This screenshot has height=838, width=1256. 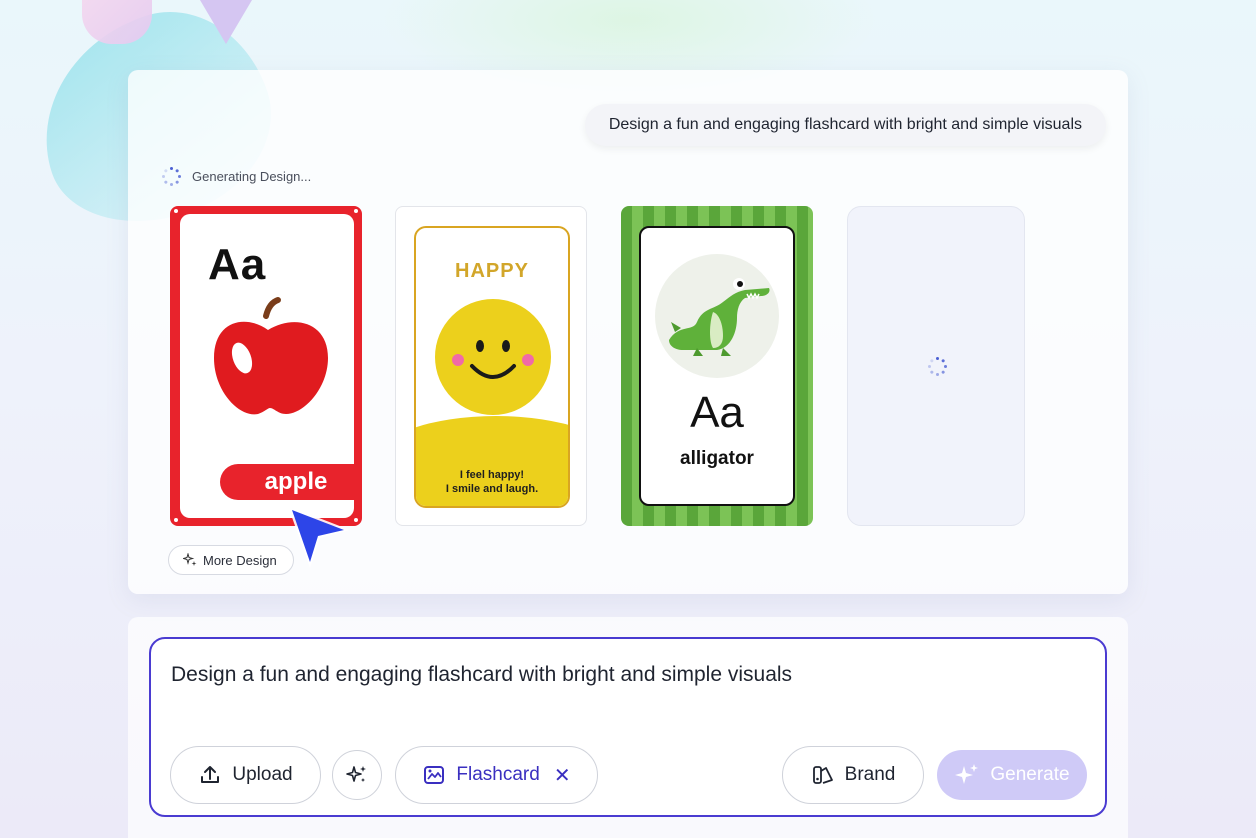 I want to click on magic-prompt-button, so click(x=357, y=775).